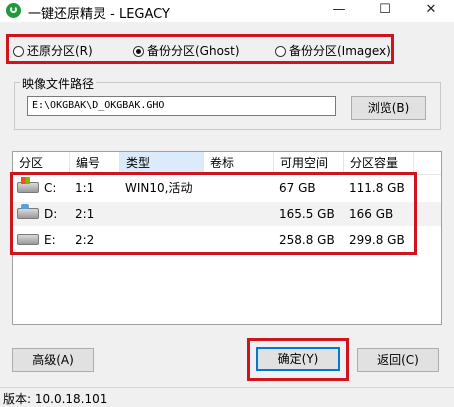 This screenshot has width=454, height=407. What do you see at coordinates (53, 360) in the screenshot?
I see `advanced-button: 高级(A)` at bounding box center [53, 360].